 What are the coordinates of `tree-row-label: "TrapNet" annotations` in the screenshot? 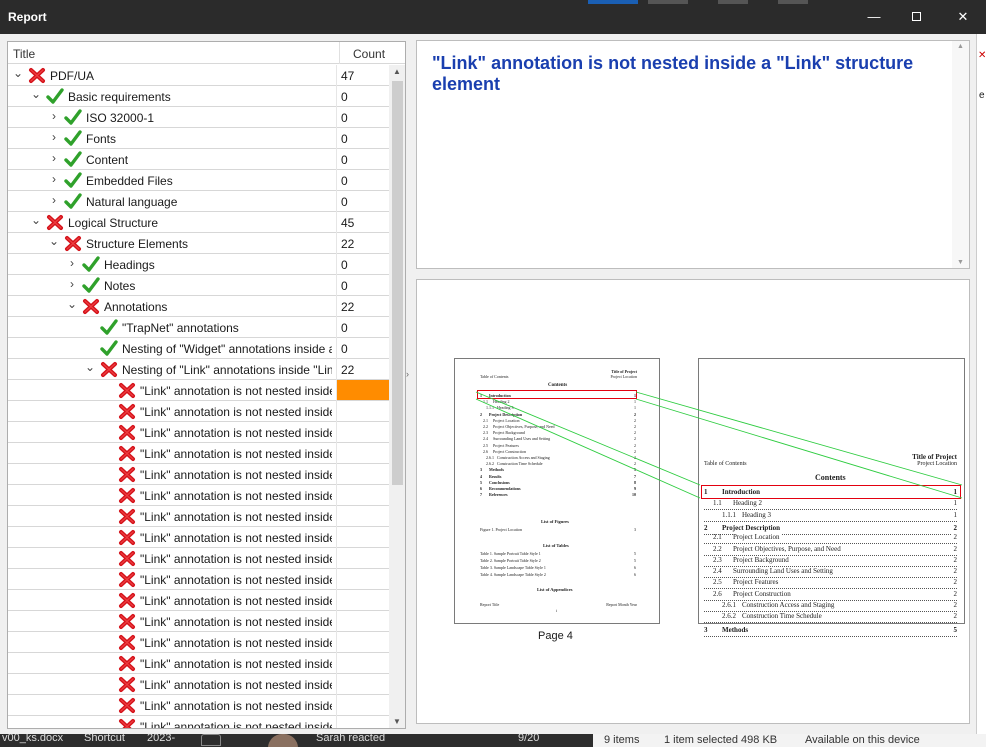 It's located at (180, 328).